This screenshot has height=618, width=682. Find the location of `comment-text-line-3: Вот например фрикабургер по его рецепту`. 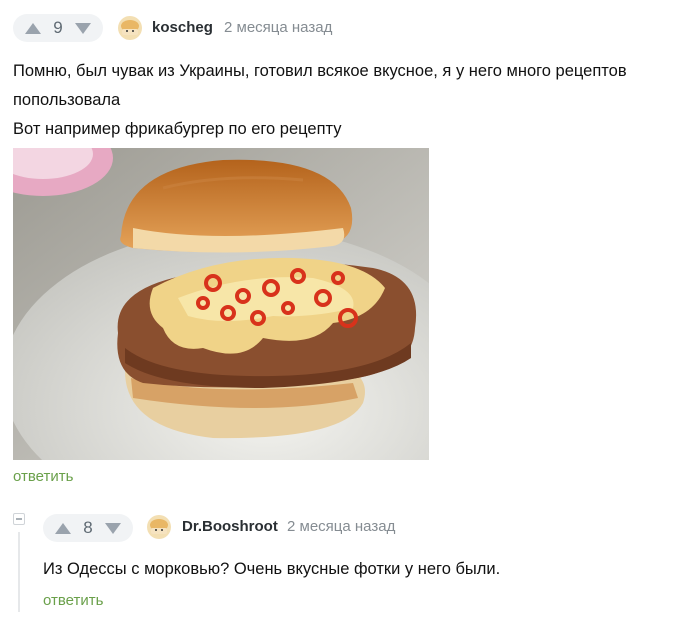

comment-text-line-3: Вот например фрикабургер по его рецепту is located at coordinates (177, 129).